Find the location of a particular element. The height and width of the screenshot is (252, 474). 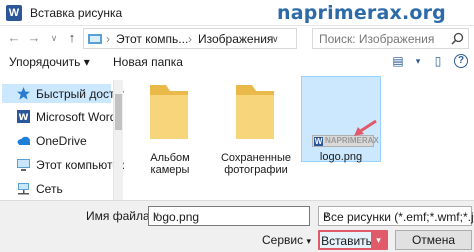

tools-label: Сервис is located at coordinates (283, 240).